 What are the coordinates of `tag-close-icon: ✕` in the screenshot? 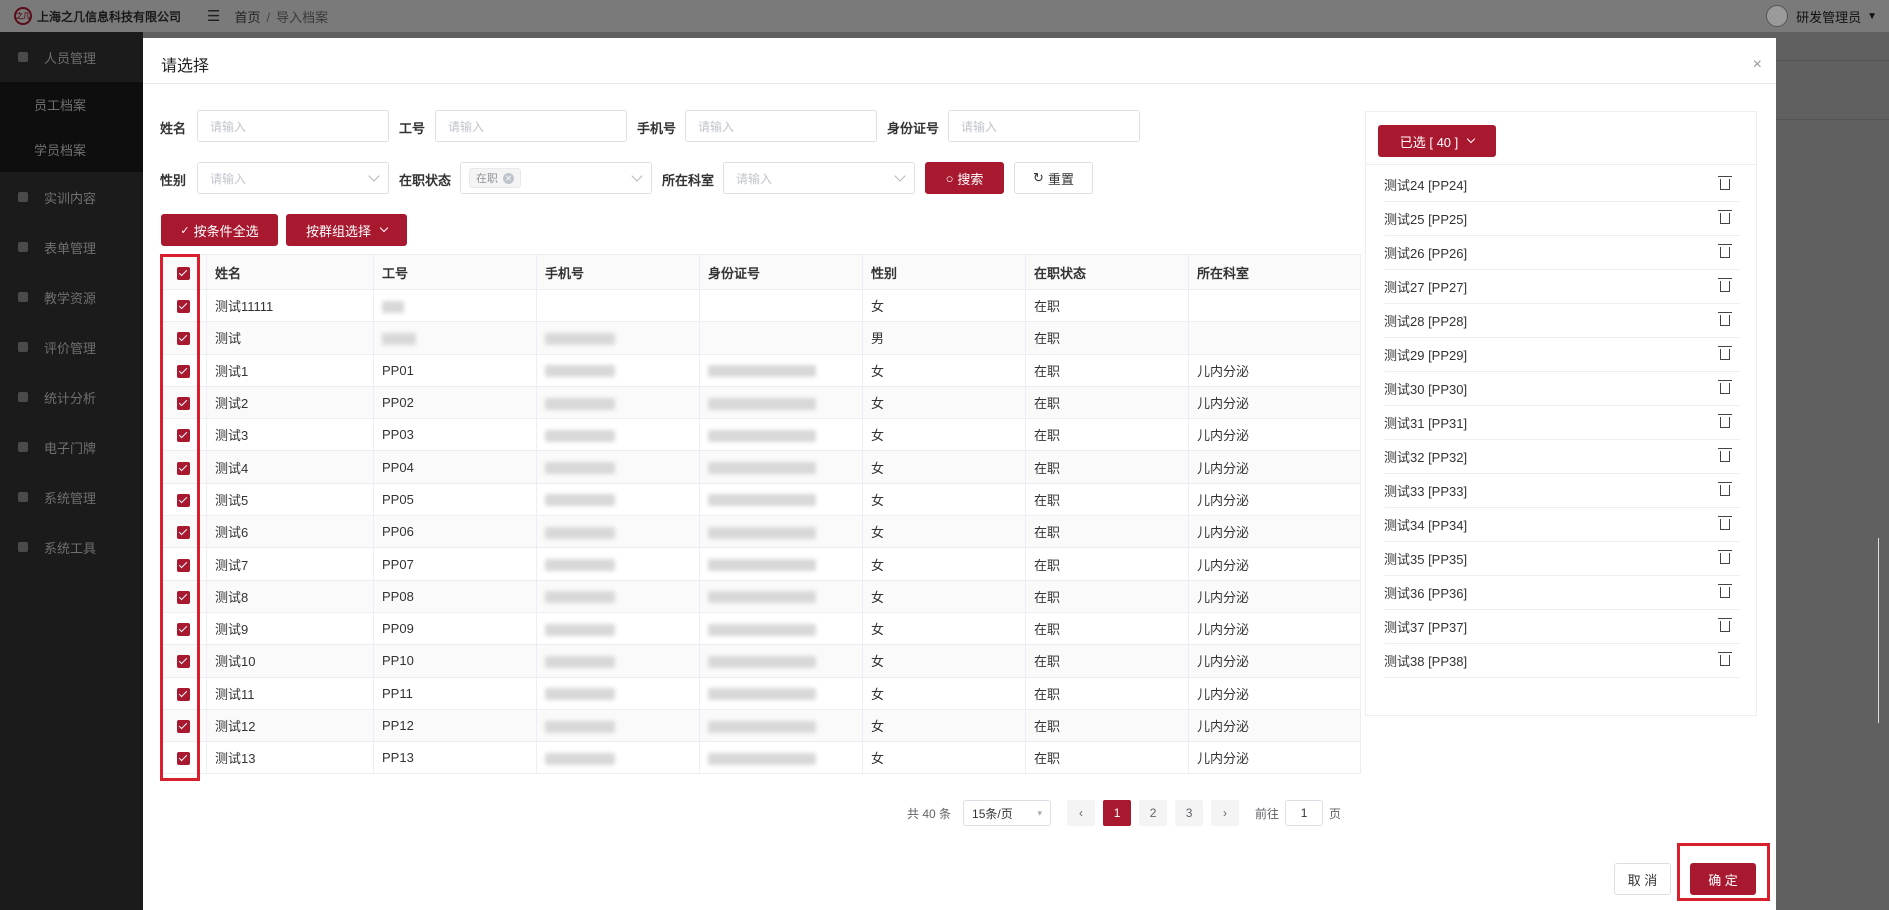 It's located at (508, 178).